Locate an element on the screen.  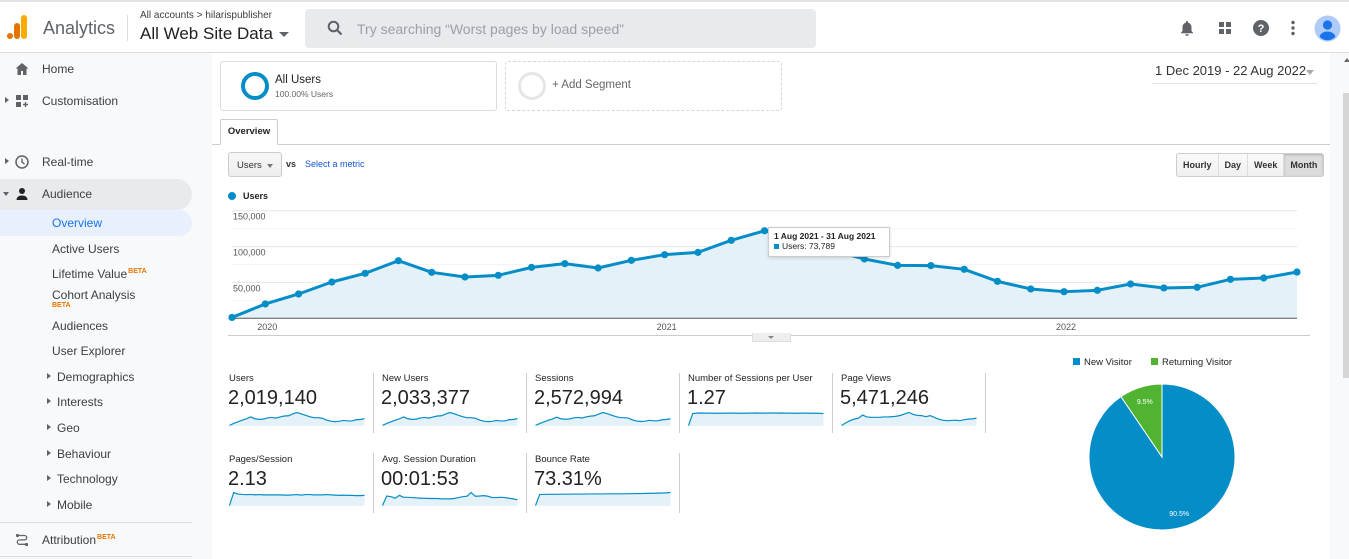
sidebar-item-overview: Overview is located at coordinates (96, 223).